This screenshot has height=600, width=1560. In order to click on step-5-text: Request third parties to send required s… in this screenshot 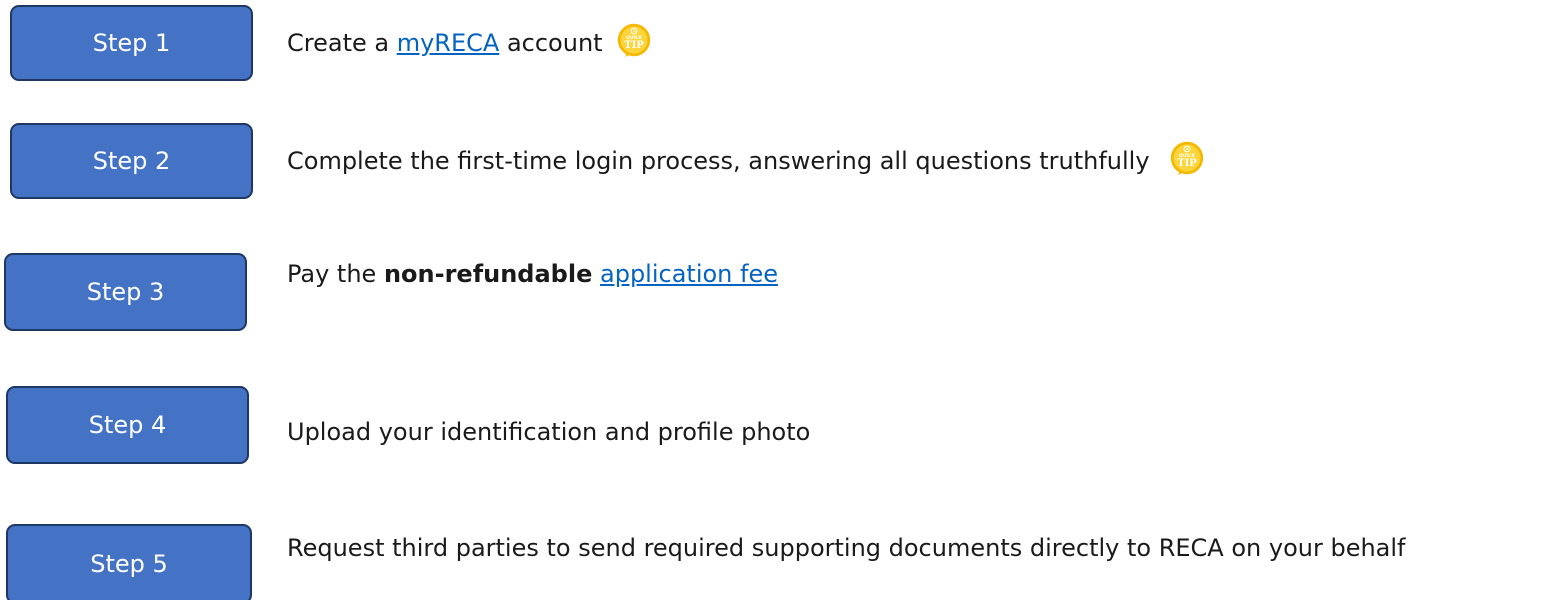, I will do `click(846, 548)`.